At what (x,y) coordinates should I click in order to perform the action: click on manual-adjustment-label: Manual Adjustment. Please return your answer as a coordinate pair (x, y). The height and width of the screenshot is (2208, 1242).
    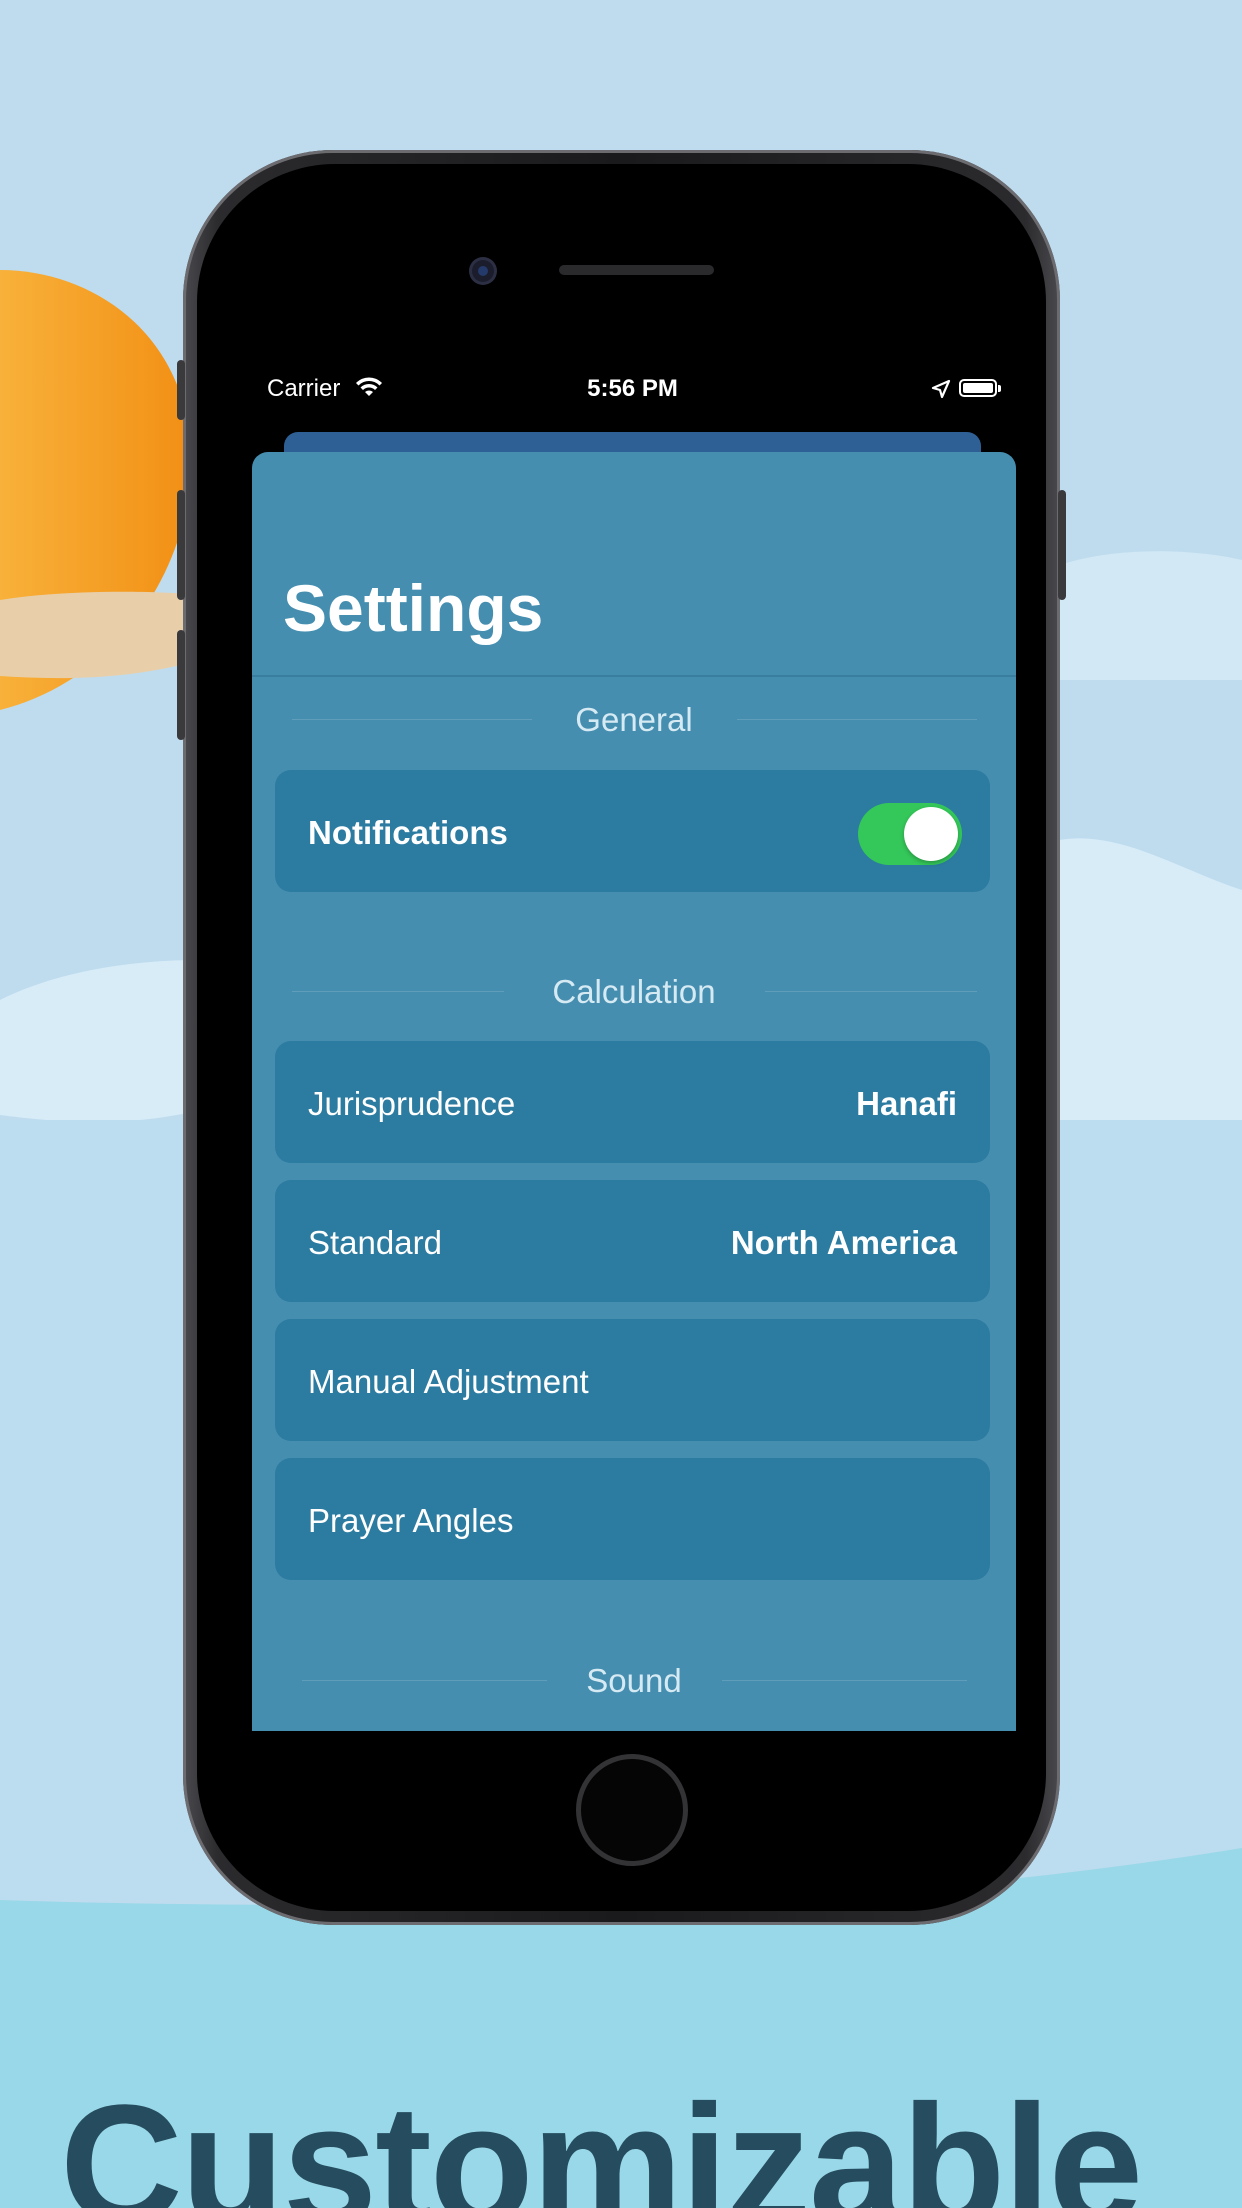
    Looking at the image, I should click on (448, 1381).